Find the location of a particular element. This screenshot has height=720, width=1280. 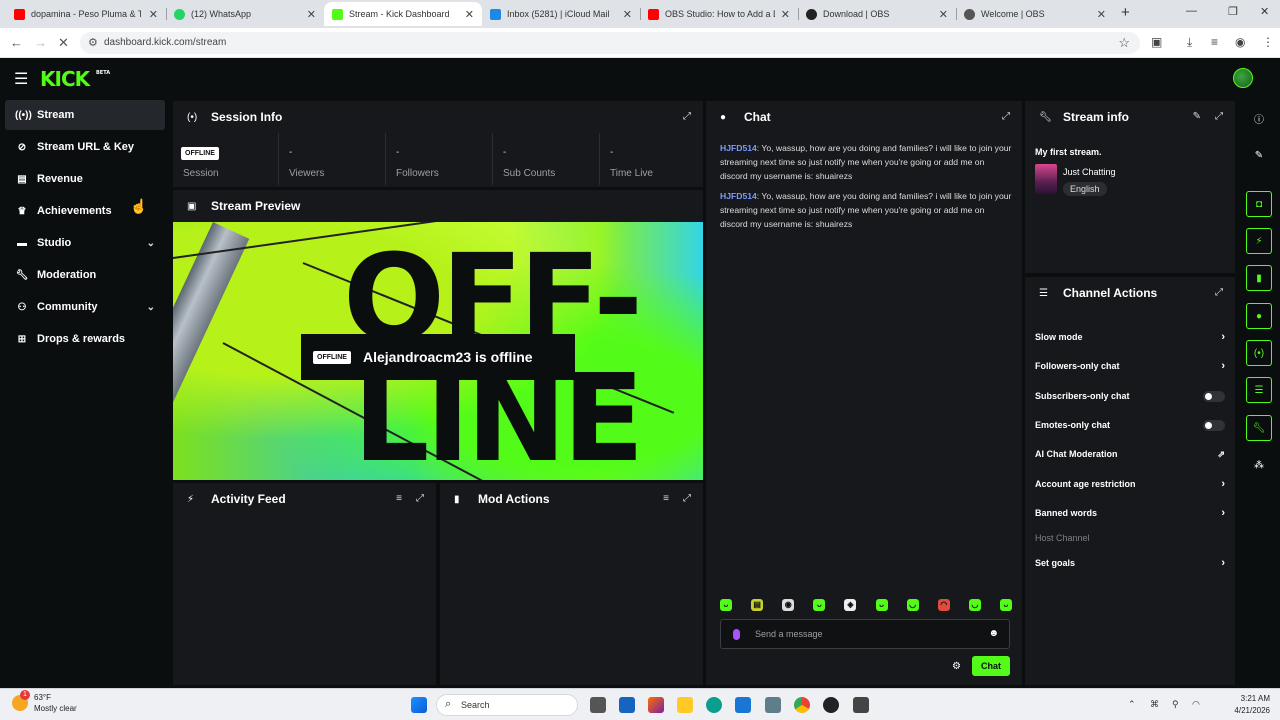

usb-icon: ⚲ is located at coordinates (1175, 704).